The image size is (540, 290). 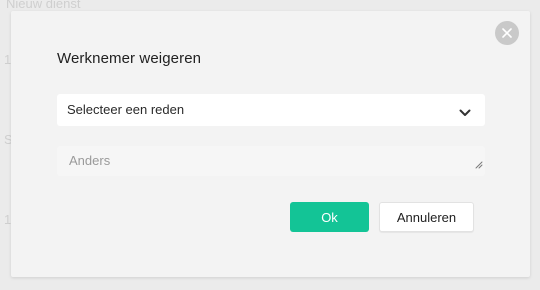 I want to click on close-icon, so click(x=507, y=33).